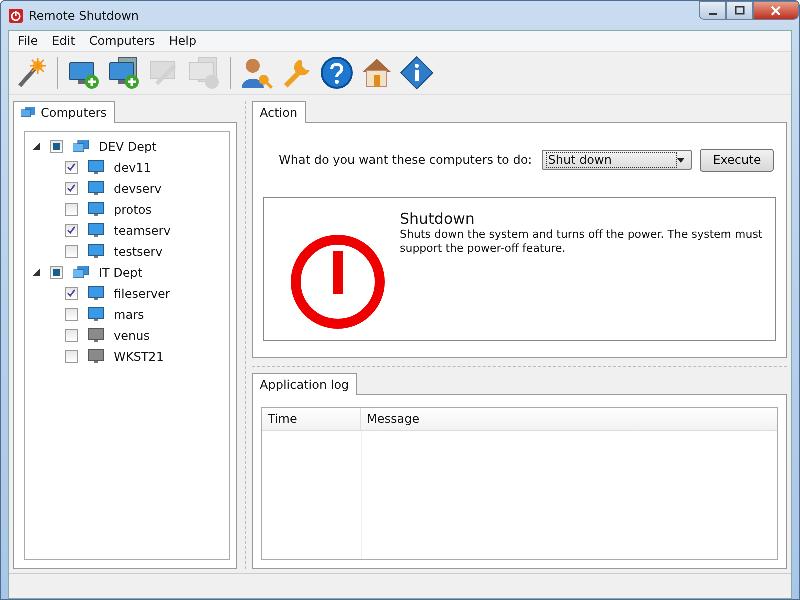 Image resolution: width=800 pixels, height=600 pixels. Describe the element at coordinates (129, 315) in the screenshot. I see `tree-item: mars` at that location.